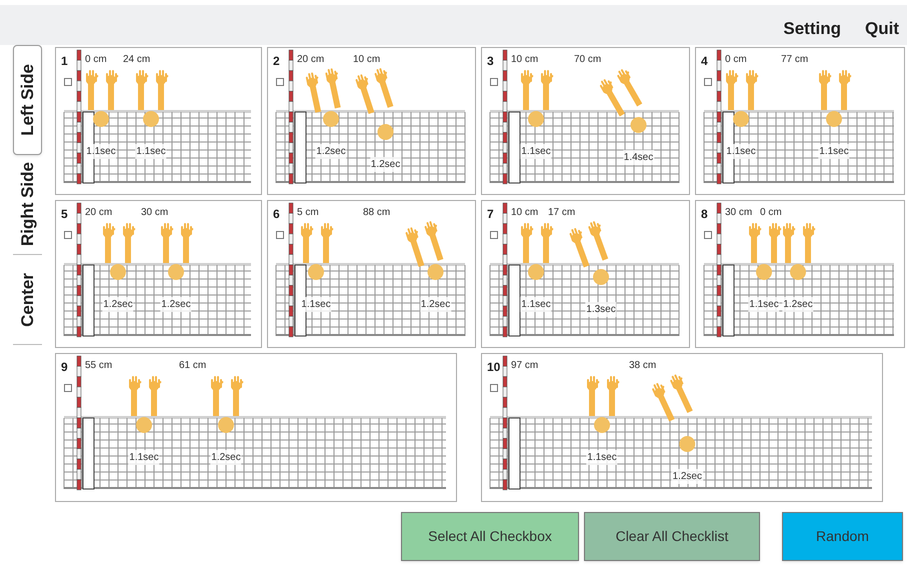 The height and width of the screenshot is (571, 907). I want to click on action-button: Random, so click(842, 536).